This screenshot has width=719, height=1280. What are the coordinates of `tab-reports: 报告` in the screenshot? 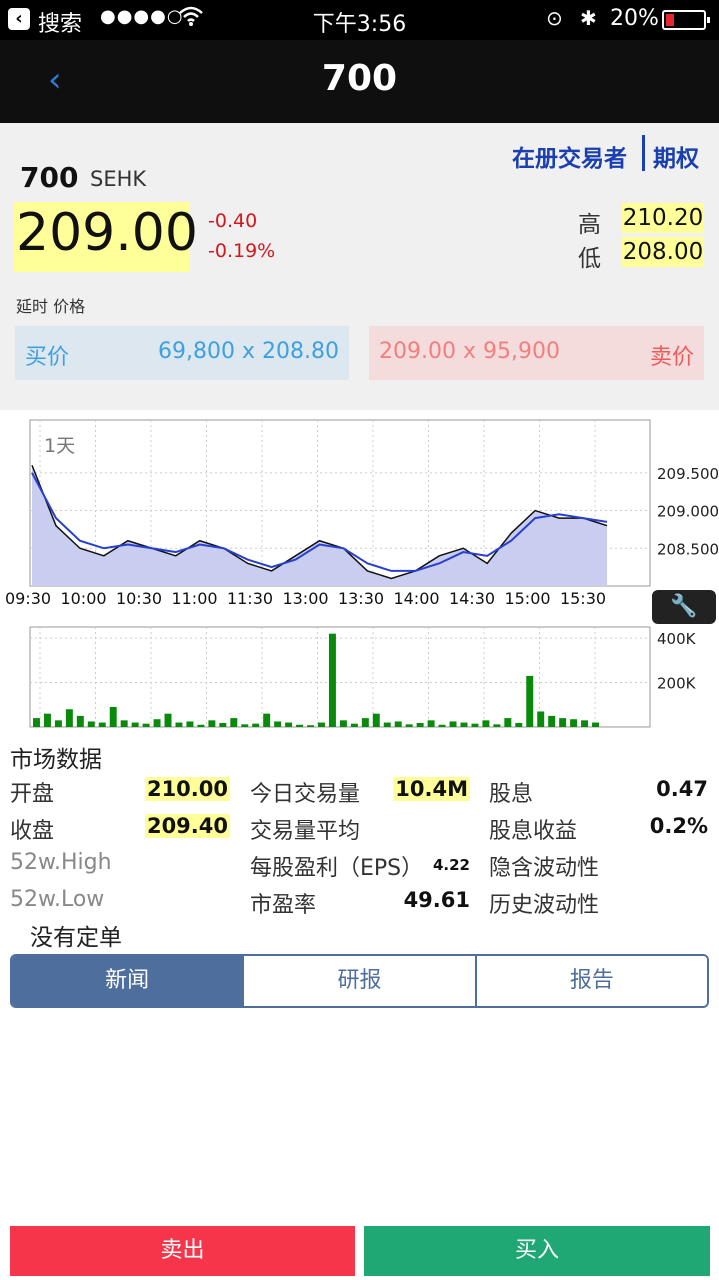 It's located at (590, 981).